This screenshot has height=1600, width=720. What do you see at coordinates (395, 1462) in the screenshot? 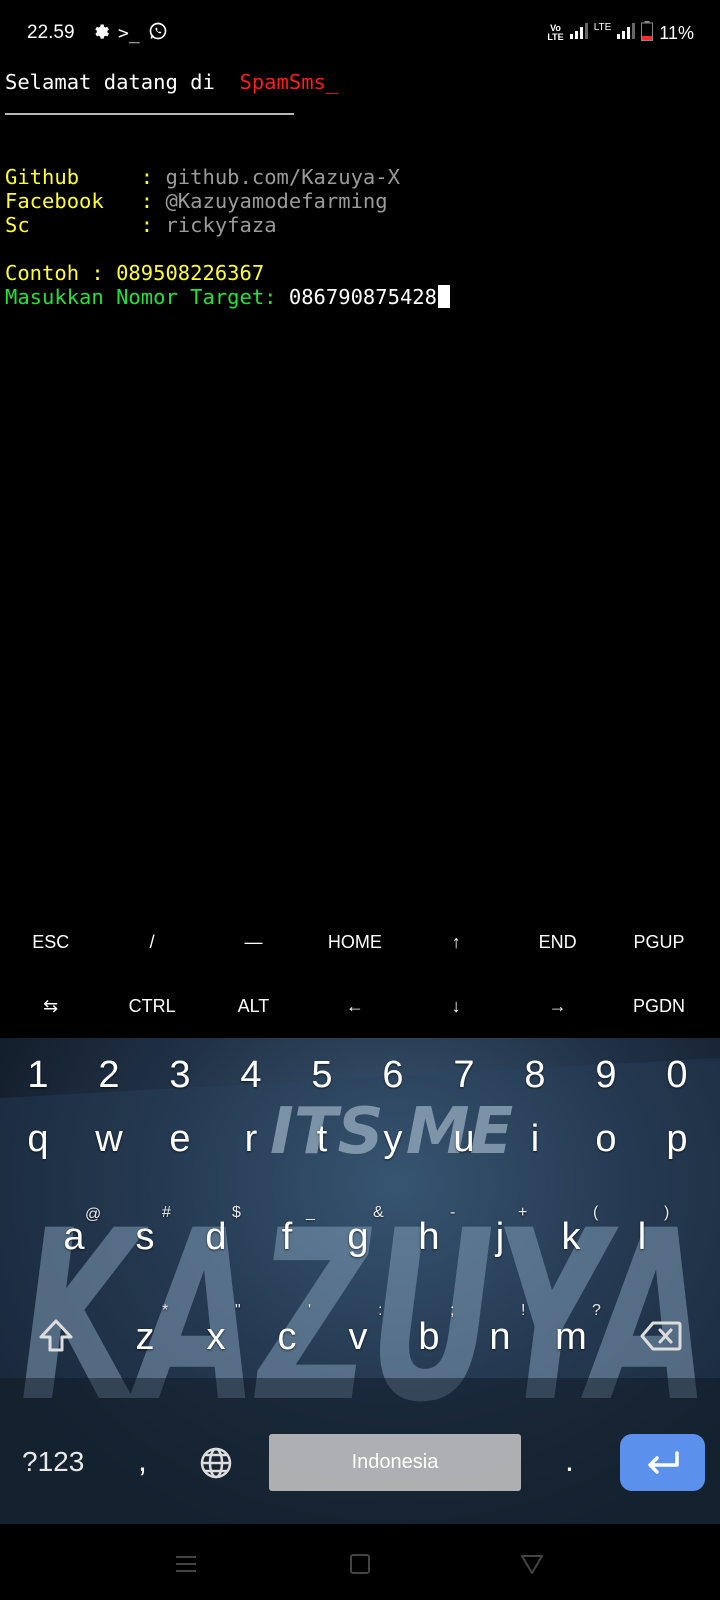
I see `space-bar: Indonesia` at bounding box center [395, 1462].